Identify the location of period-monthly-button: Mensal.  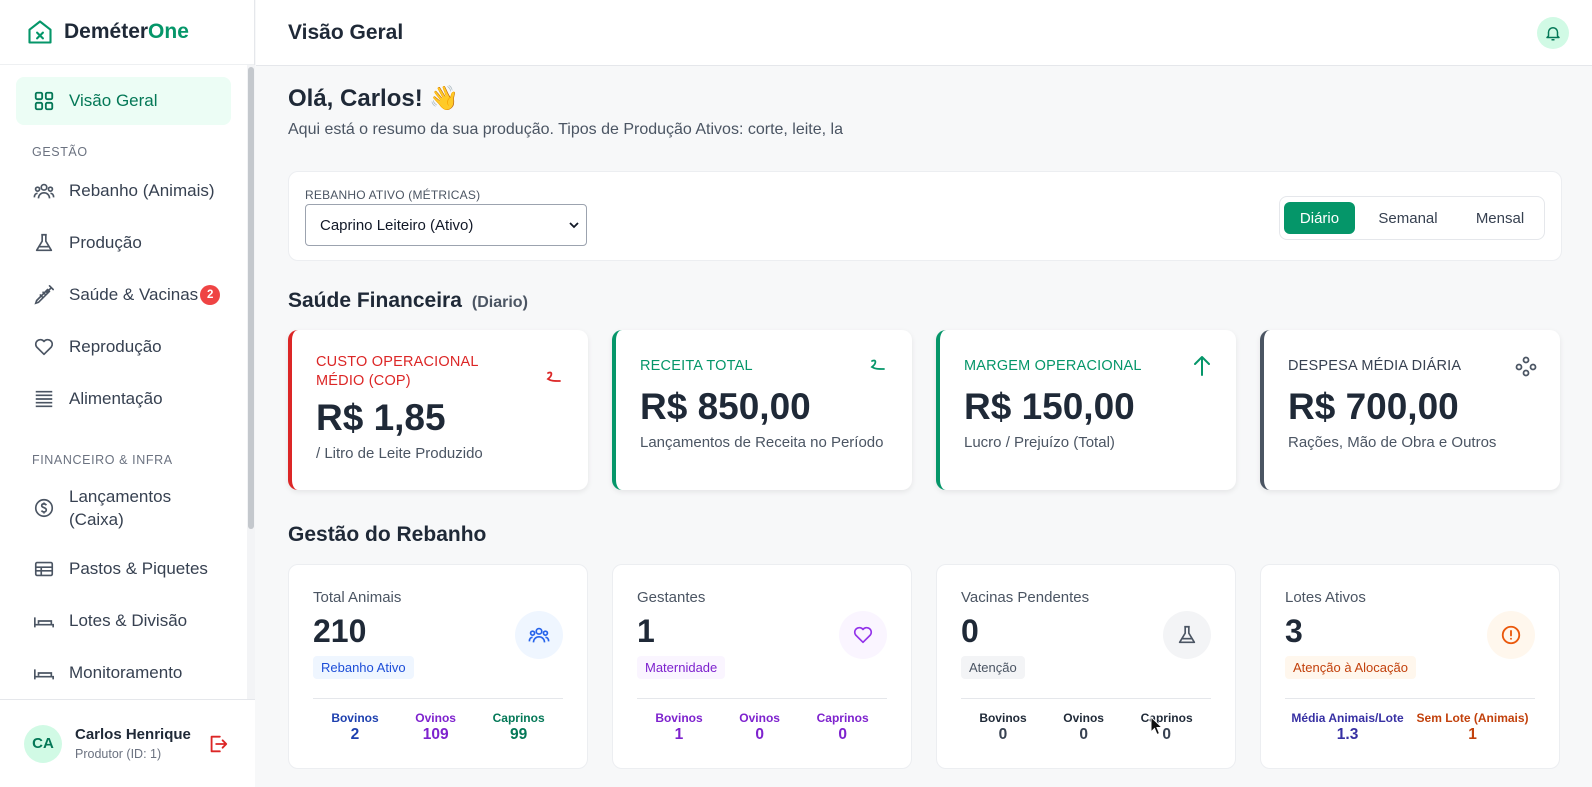
(1500, 218).